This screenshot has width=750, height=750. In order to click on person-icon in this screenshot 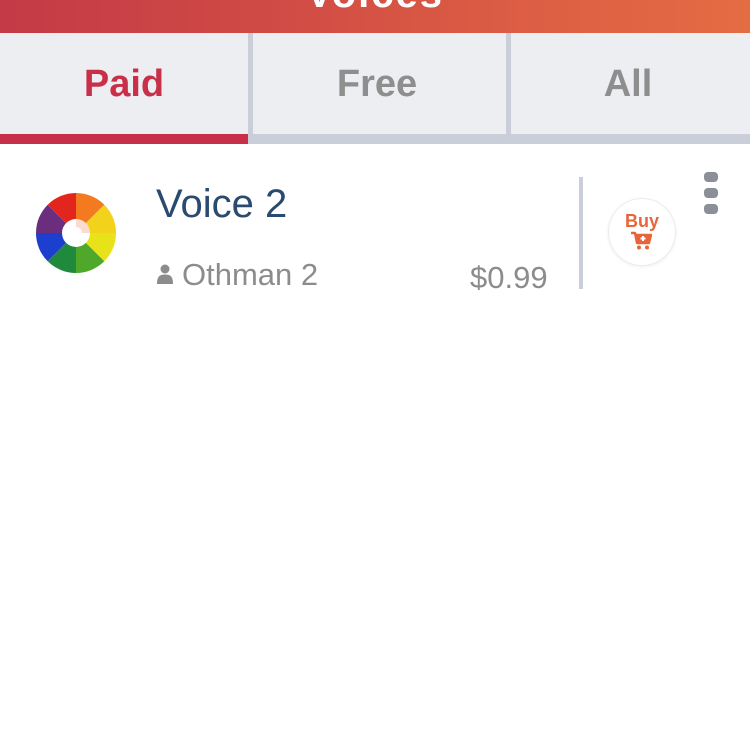, I will do `click(165, 274)`.